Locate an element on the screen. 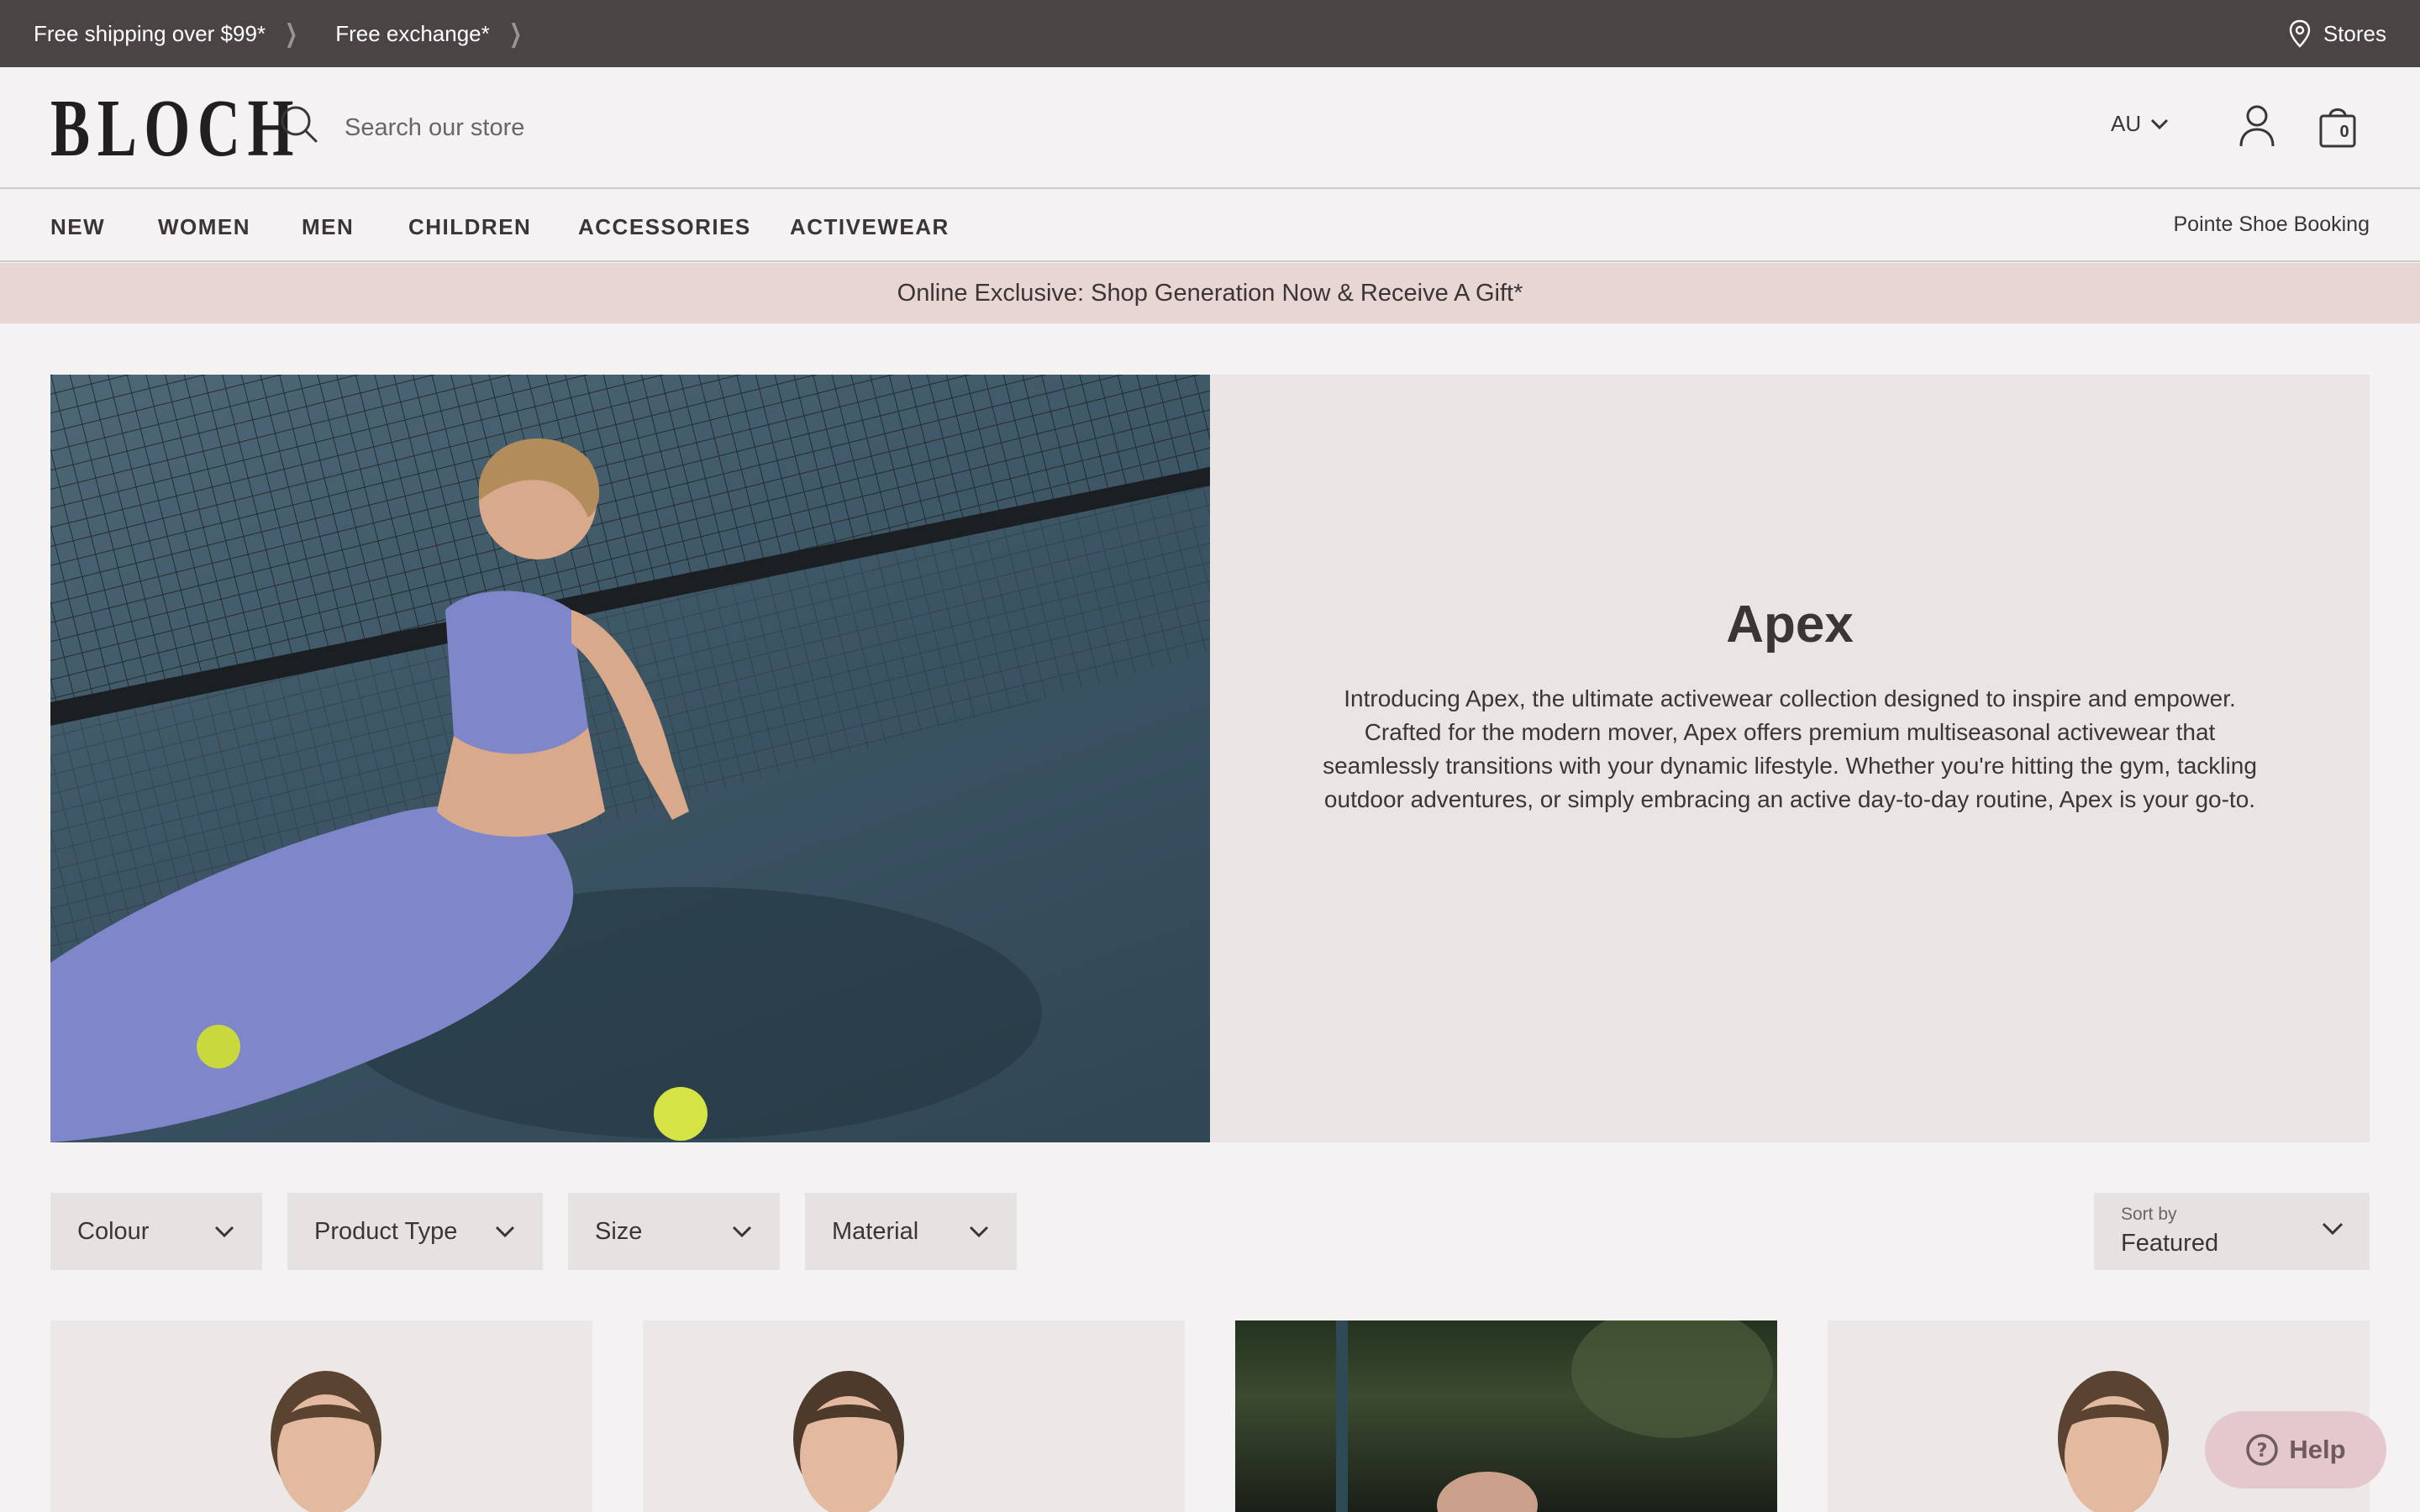  region-selector: AU is located at coordinates (2141, 124).